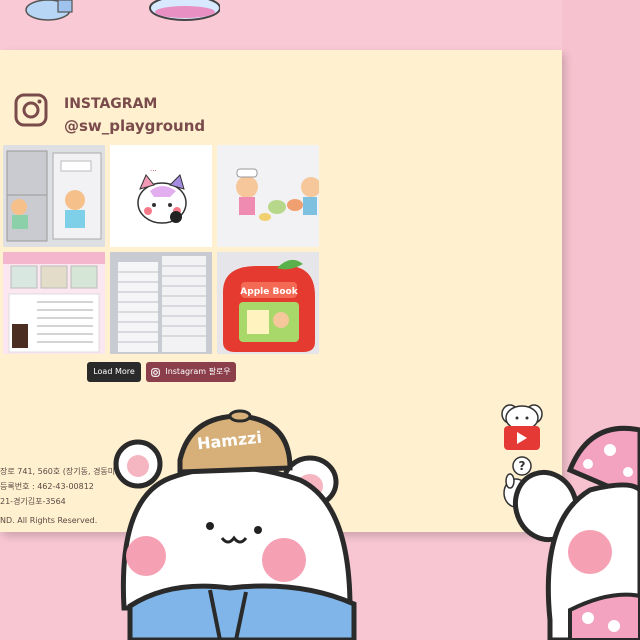 The height and width of the screenshot is (640, 640). I want to click on footer-mail-order: 21-경기김포-3564, so click(33, 501).